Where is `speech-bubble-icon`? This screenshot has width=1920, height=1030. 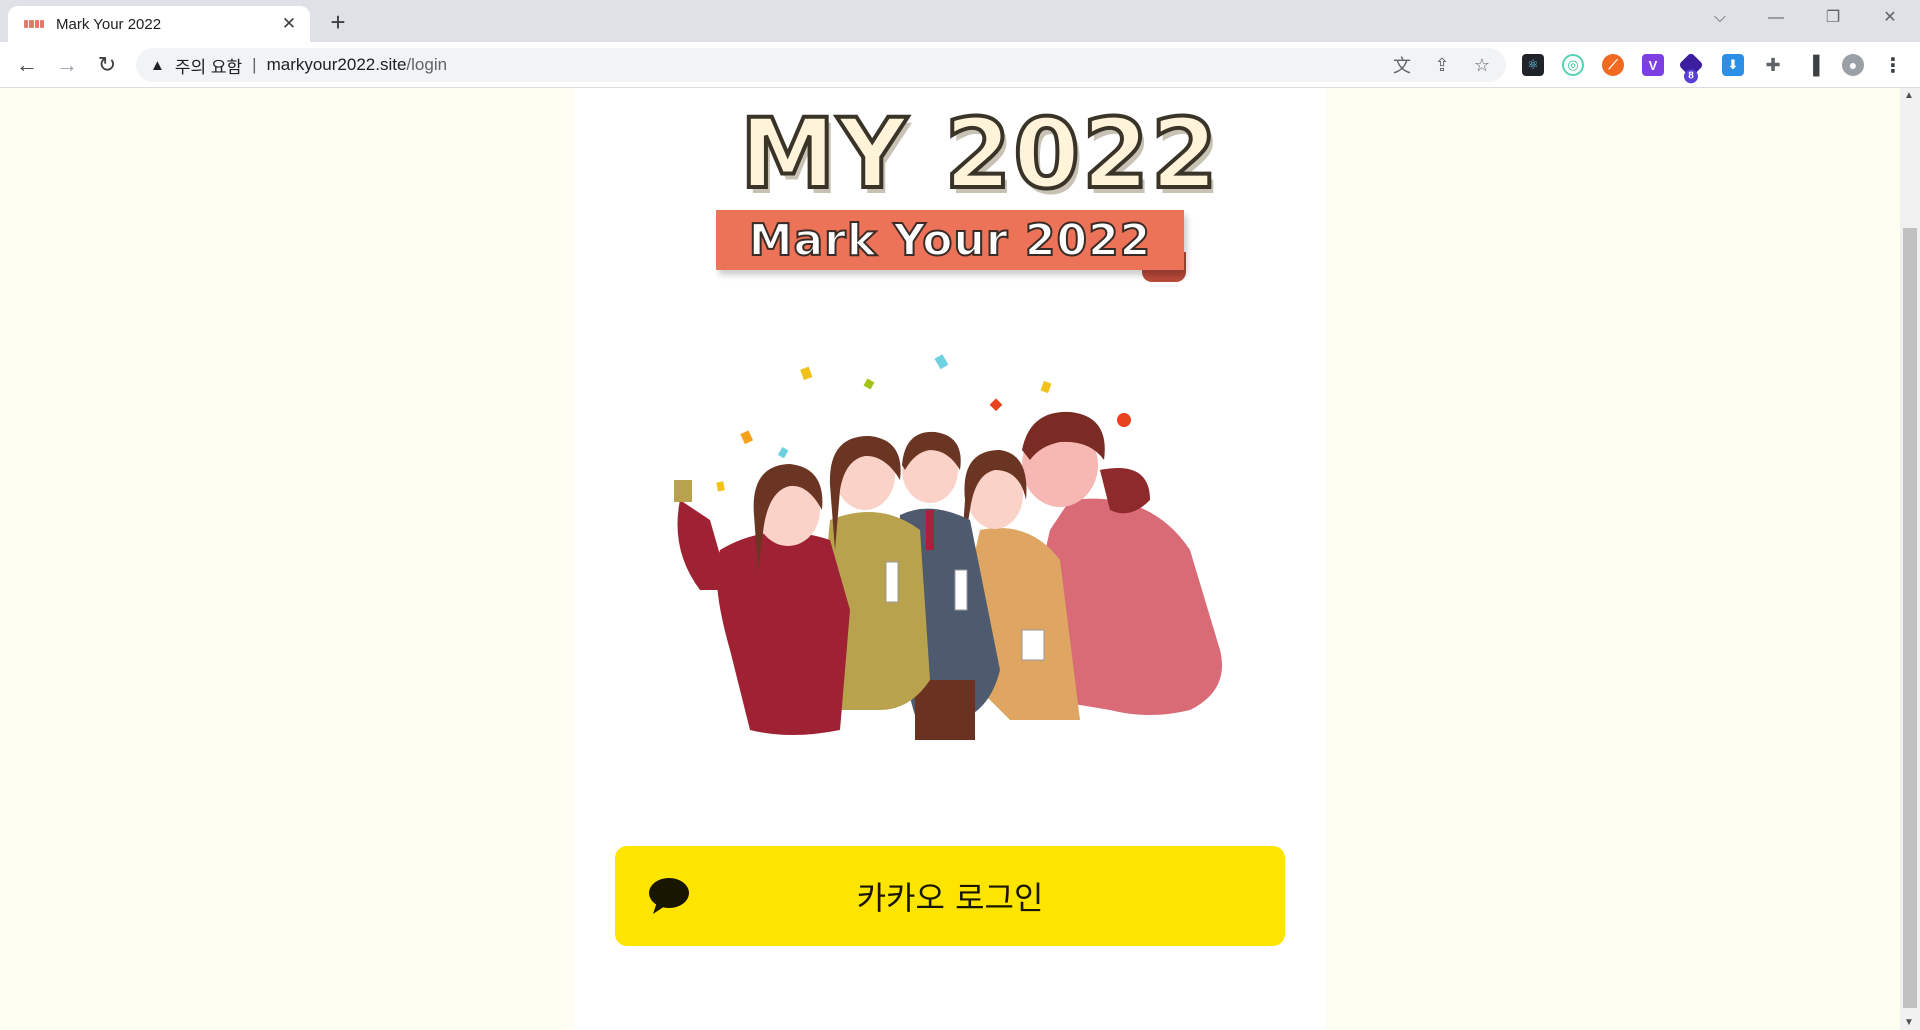 speech-bubble-icon is located at coordinates (669, 896).